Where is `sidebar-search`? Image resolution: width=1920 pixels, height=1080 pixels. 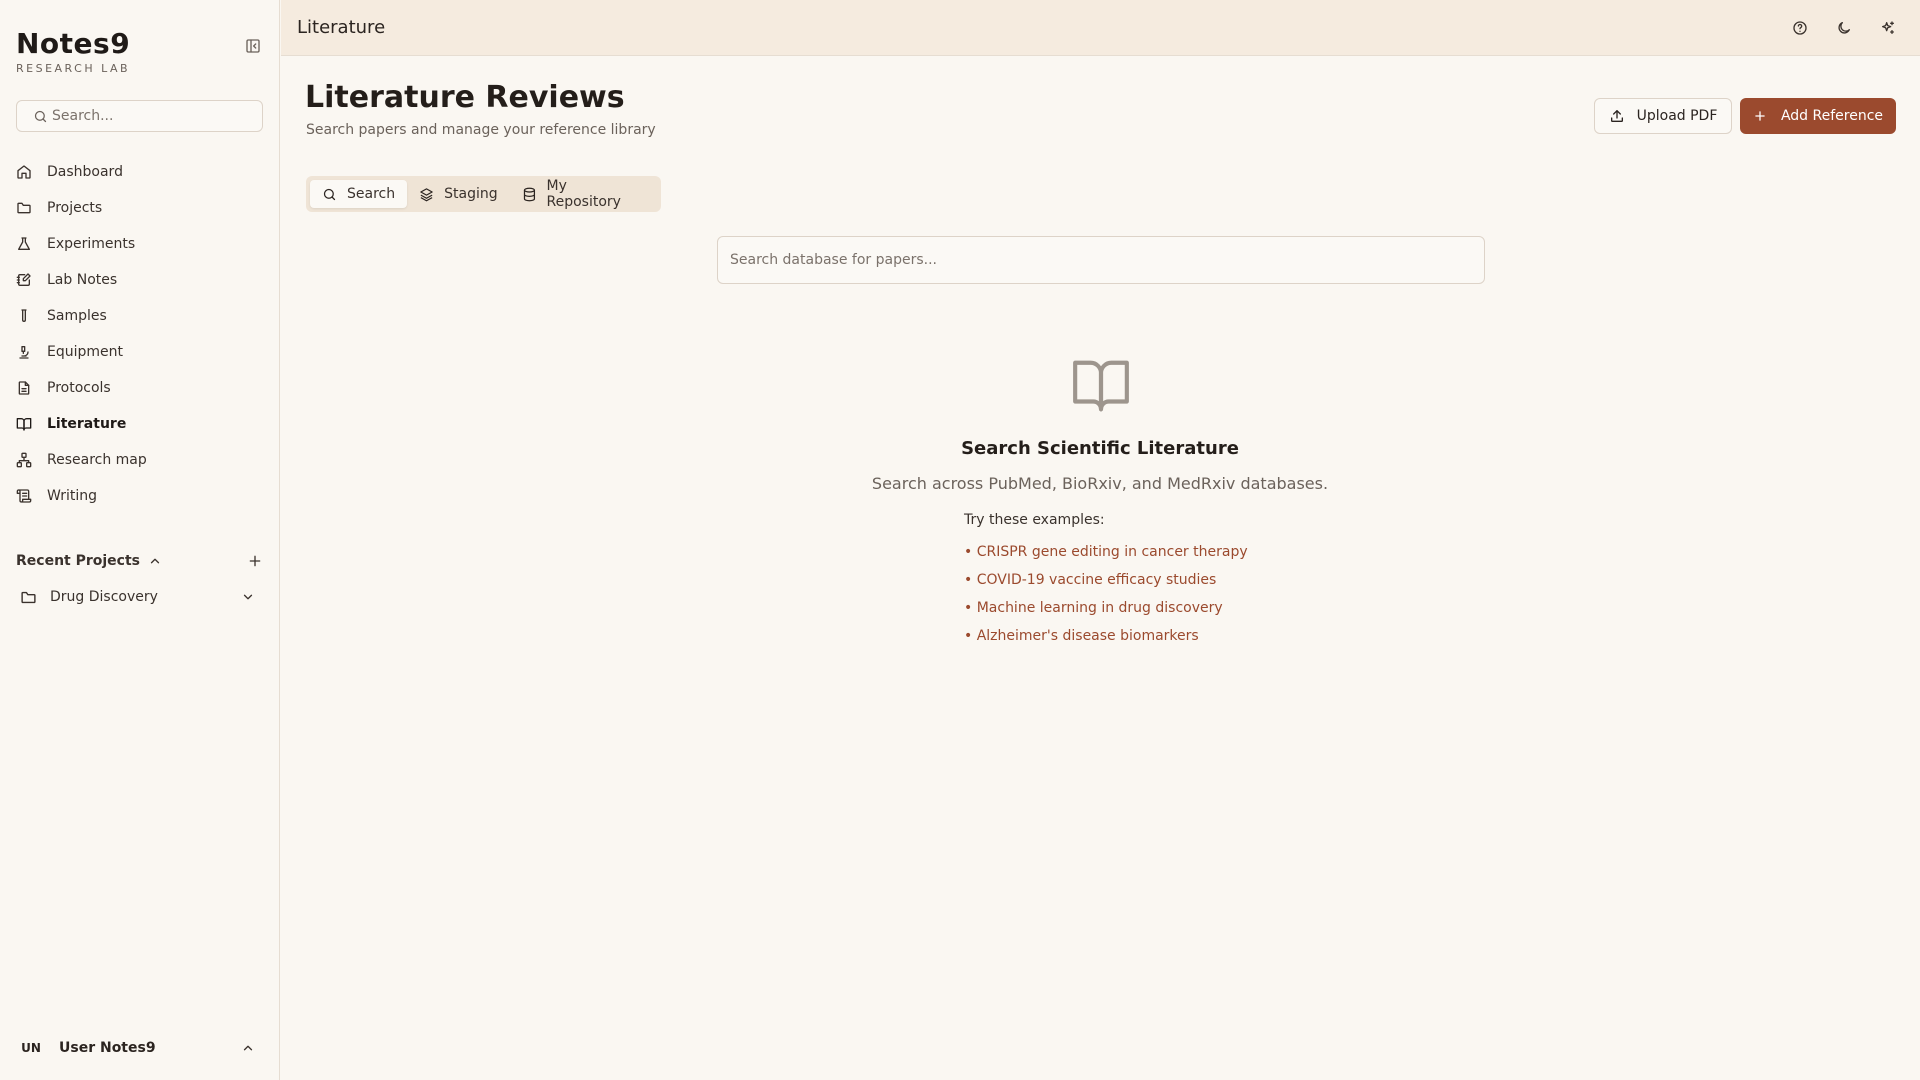
sidebar-search is located at coordinates (139, 116).